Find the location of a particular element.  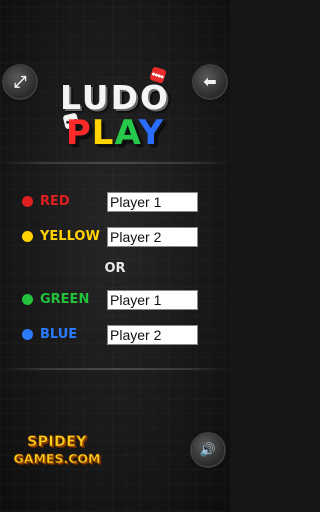

brand-logo-line2: GAMES.COM is located at coordinates (57, 459).